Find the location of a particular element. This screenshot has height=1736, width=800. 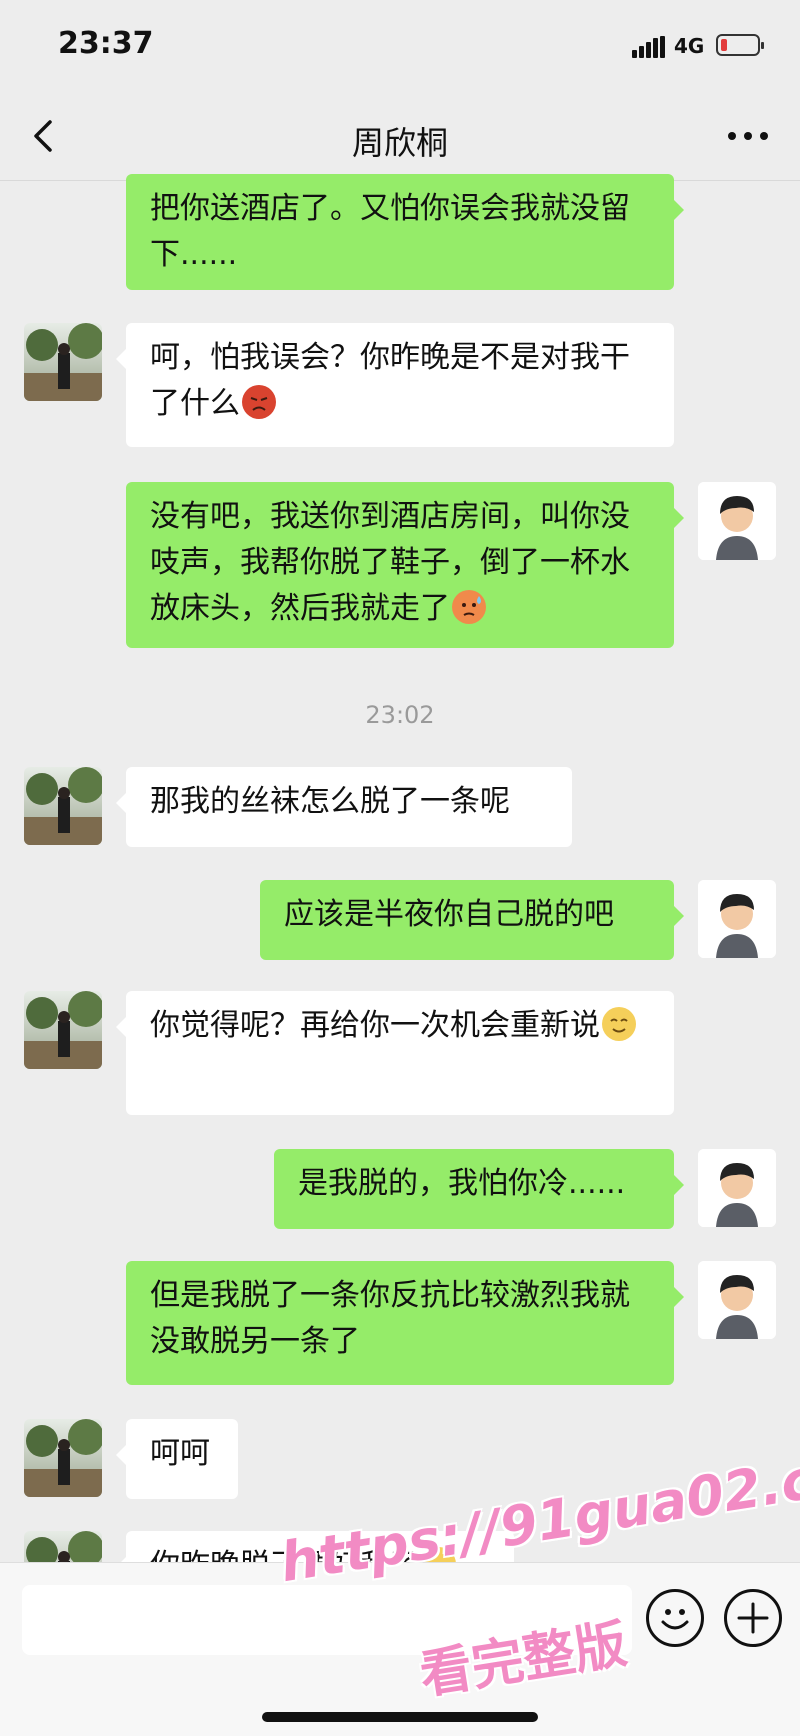

message-bubble-me: 但是我脱了一条你反抗比较激烈我就没敢脱另一条了 is located at coordinates (405, 1323).